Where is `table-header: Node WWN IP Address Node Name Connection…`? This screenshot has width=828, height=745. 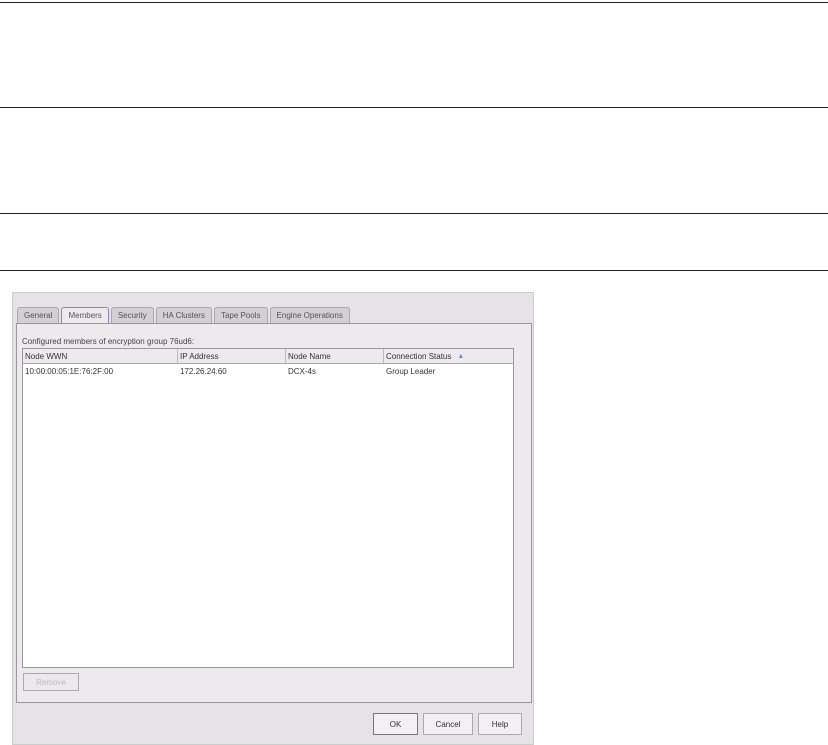 table-header: Node WWN IP Address Node Name Connection… is located at coordinates (268, 356).